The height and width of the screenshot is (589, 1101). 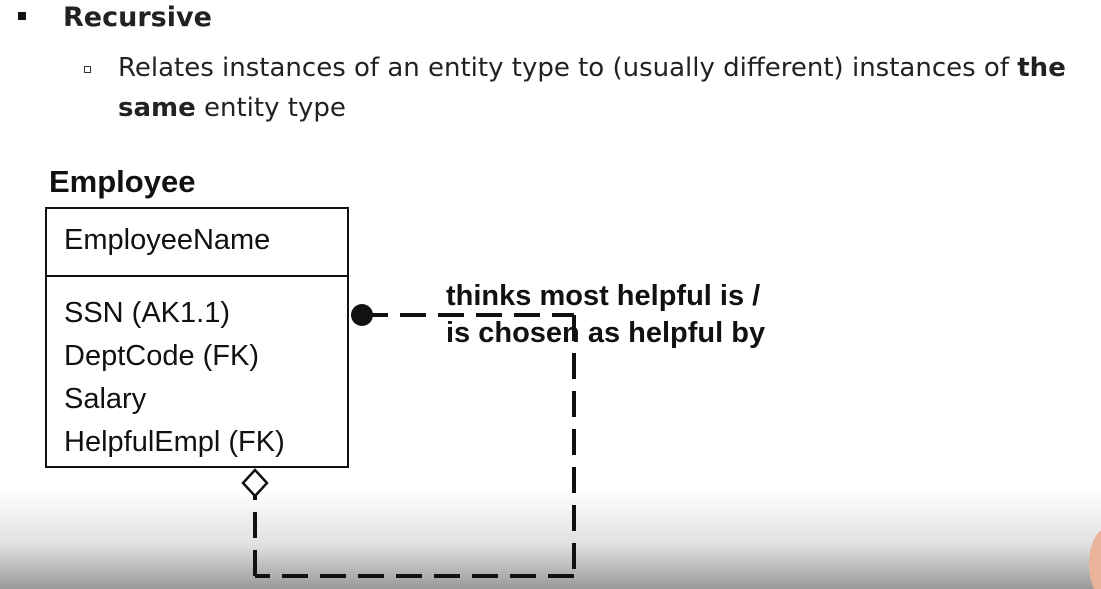 What do you see at coordinates (147, 313) in the screenshot?
I see `attribute-item: SSN (AK1.1)` at bounding box center [147, 313].